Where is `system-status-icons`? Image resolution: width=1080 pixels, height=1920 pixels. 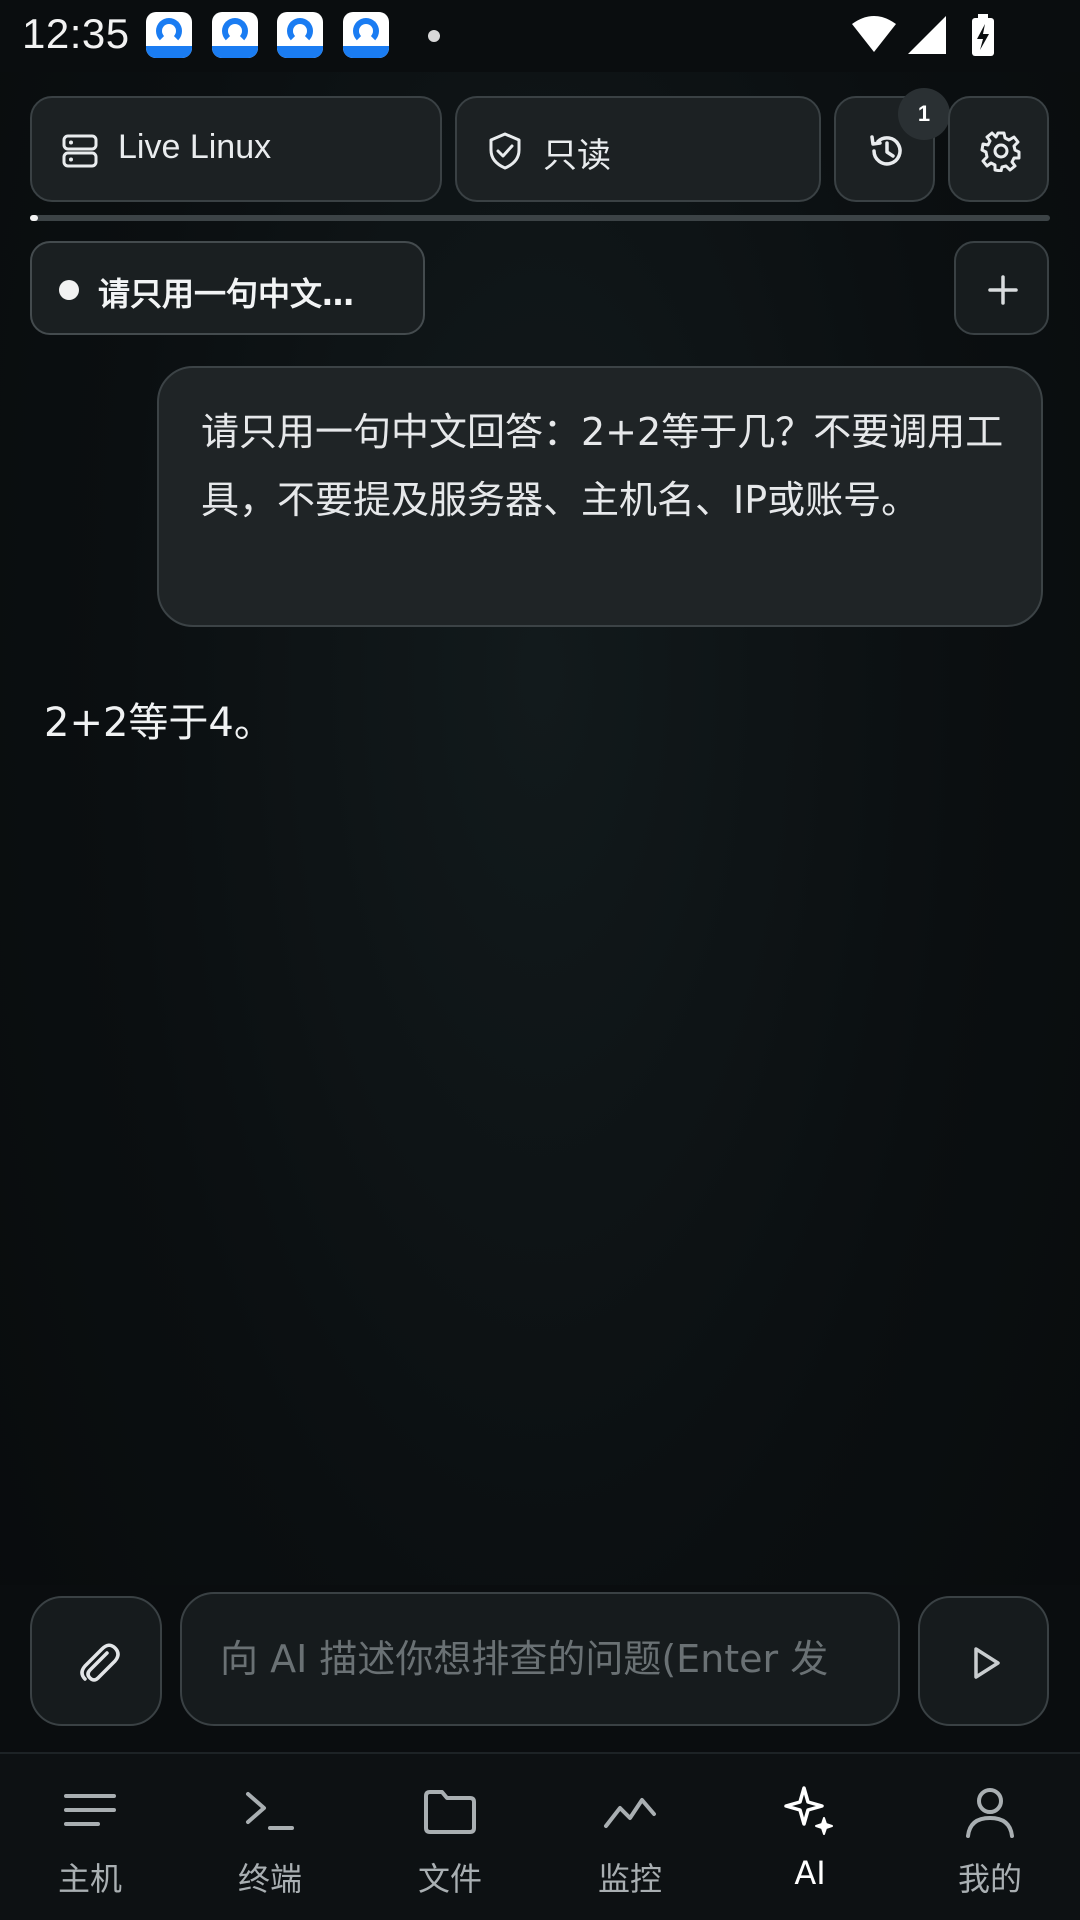
system-status-icons is located at coordinates (923, 35).